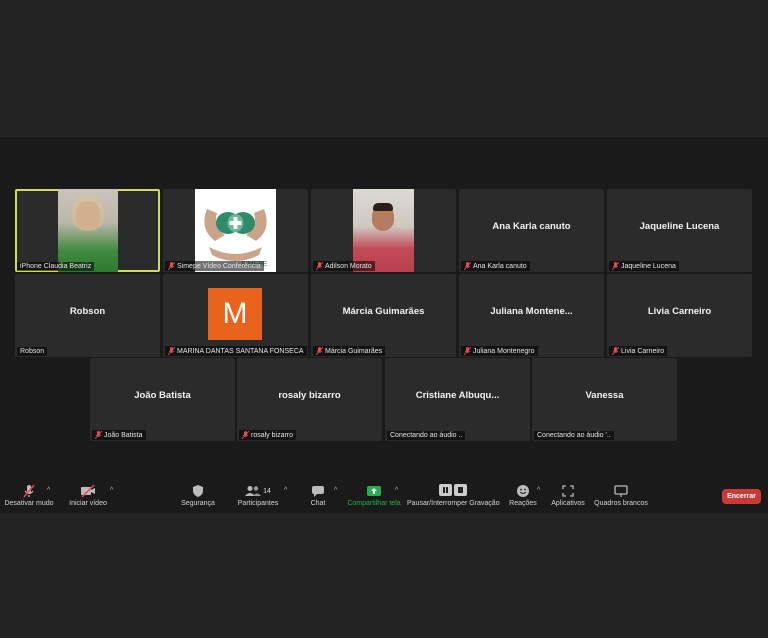  What do you see at coordinates (574, 435) in the screenshot?
I see `participant-name-label: Conectando ao áudio '..` at bounding box center [574, 435].